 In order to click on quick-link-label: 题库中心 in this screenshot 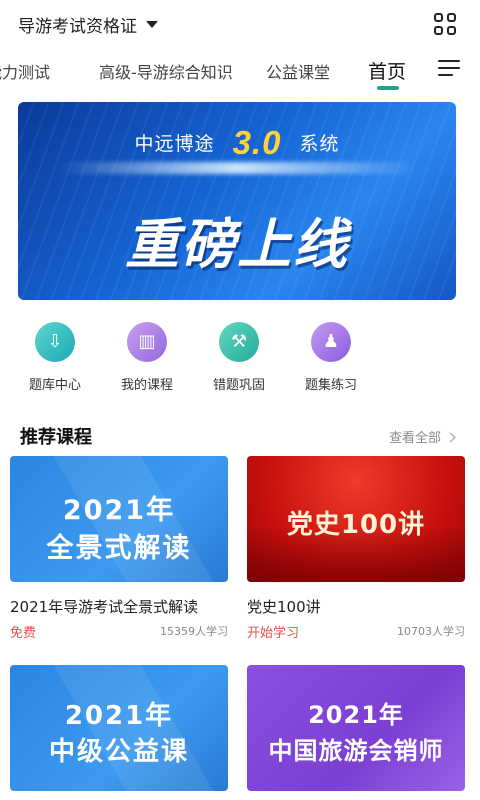, I will do `click(54, 385)`.